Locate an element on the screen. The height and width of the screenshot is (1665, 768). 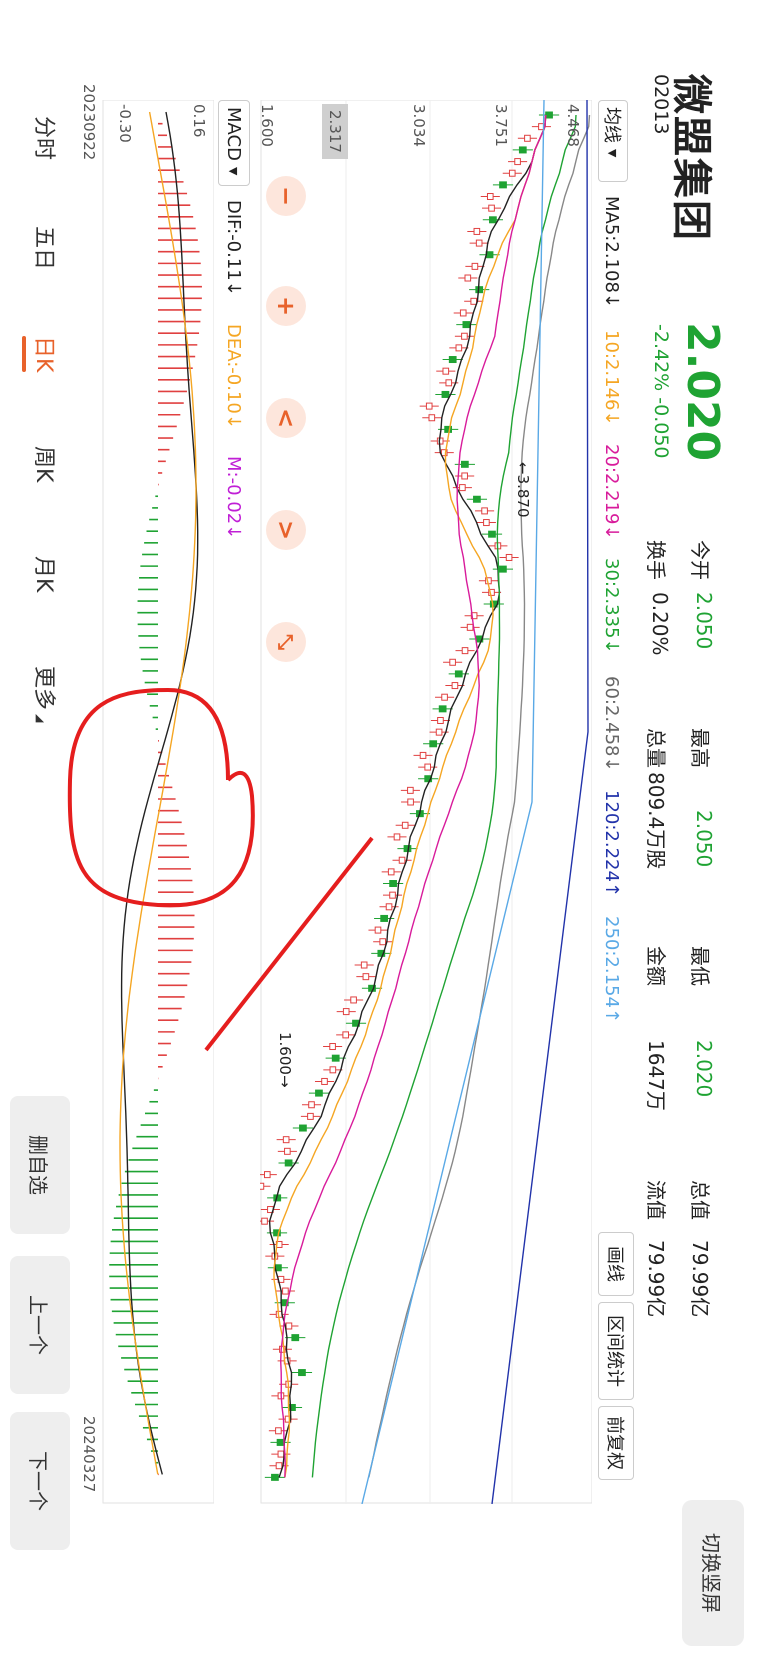
hand-annotation is located at coordinates (220, 869).